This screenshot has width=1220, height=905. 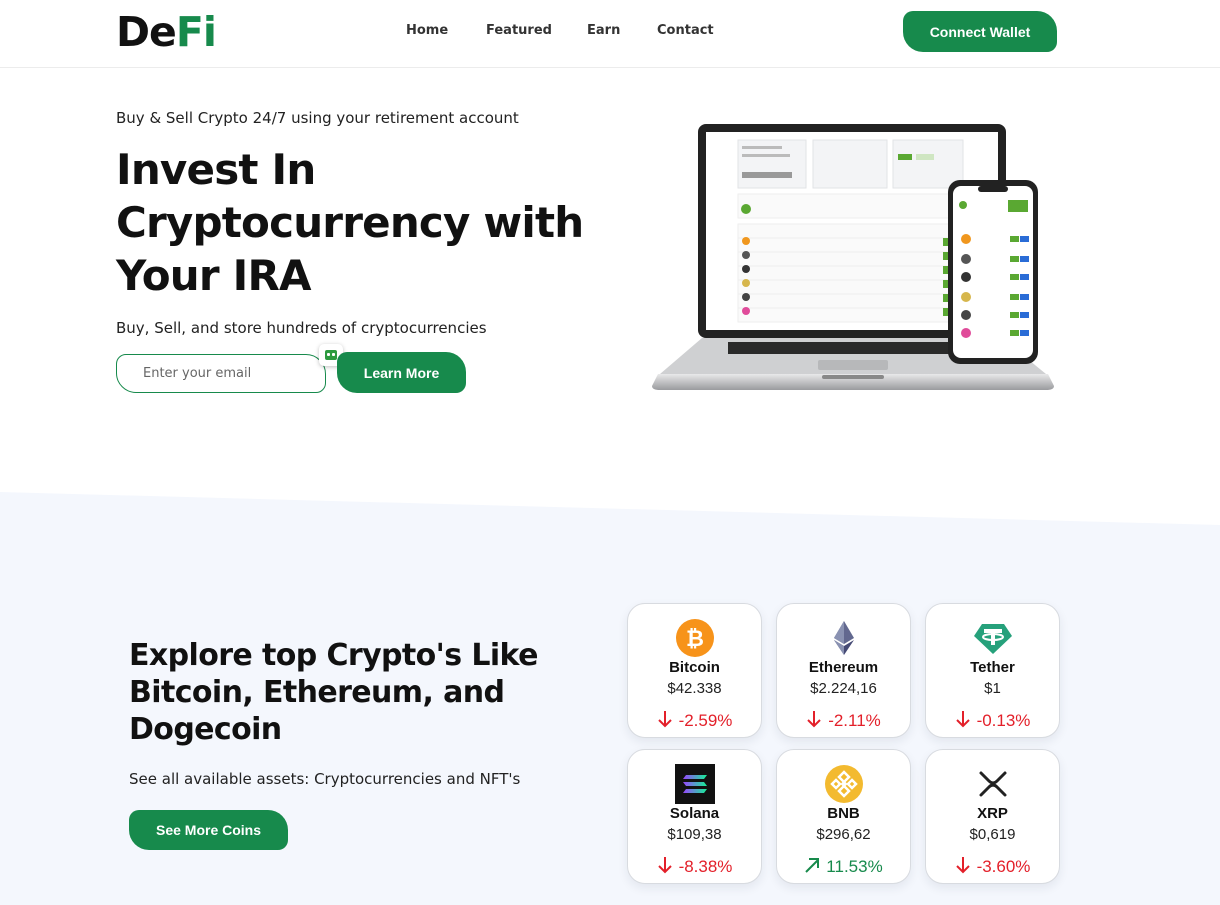 I want to click on coin-name: Solana, so click(x=694, y=813).